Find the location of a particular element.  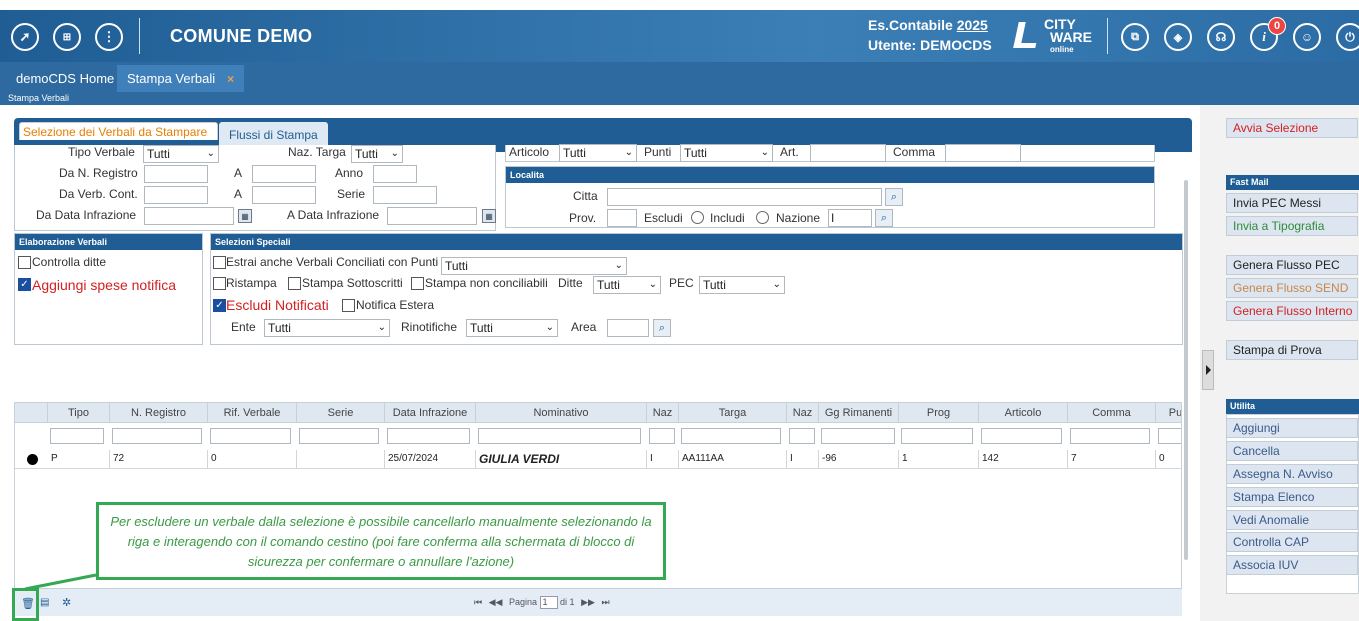

col-tipo: Tipo is located at coordinates (79, 413).